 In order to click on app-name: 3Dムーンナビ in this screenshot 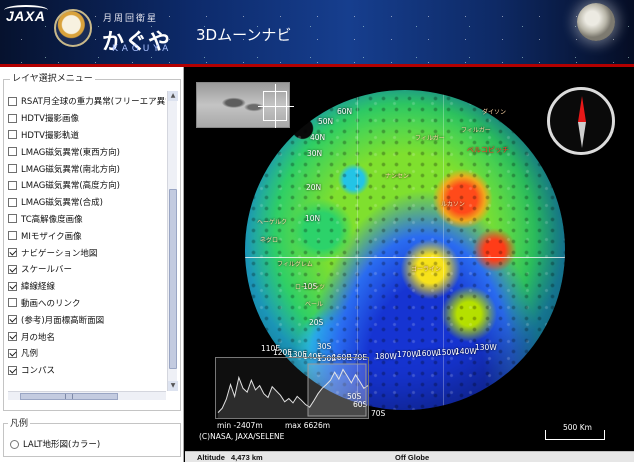, I will do `click(244, 35)`.